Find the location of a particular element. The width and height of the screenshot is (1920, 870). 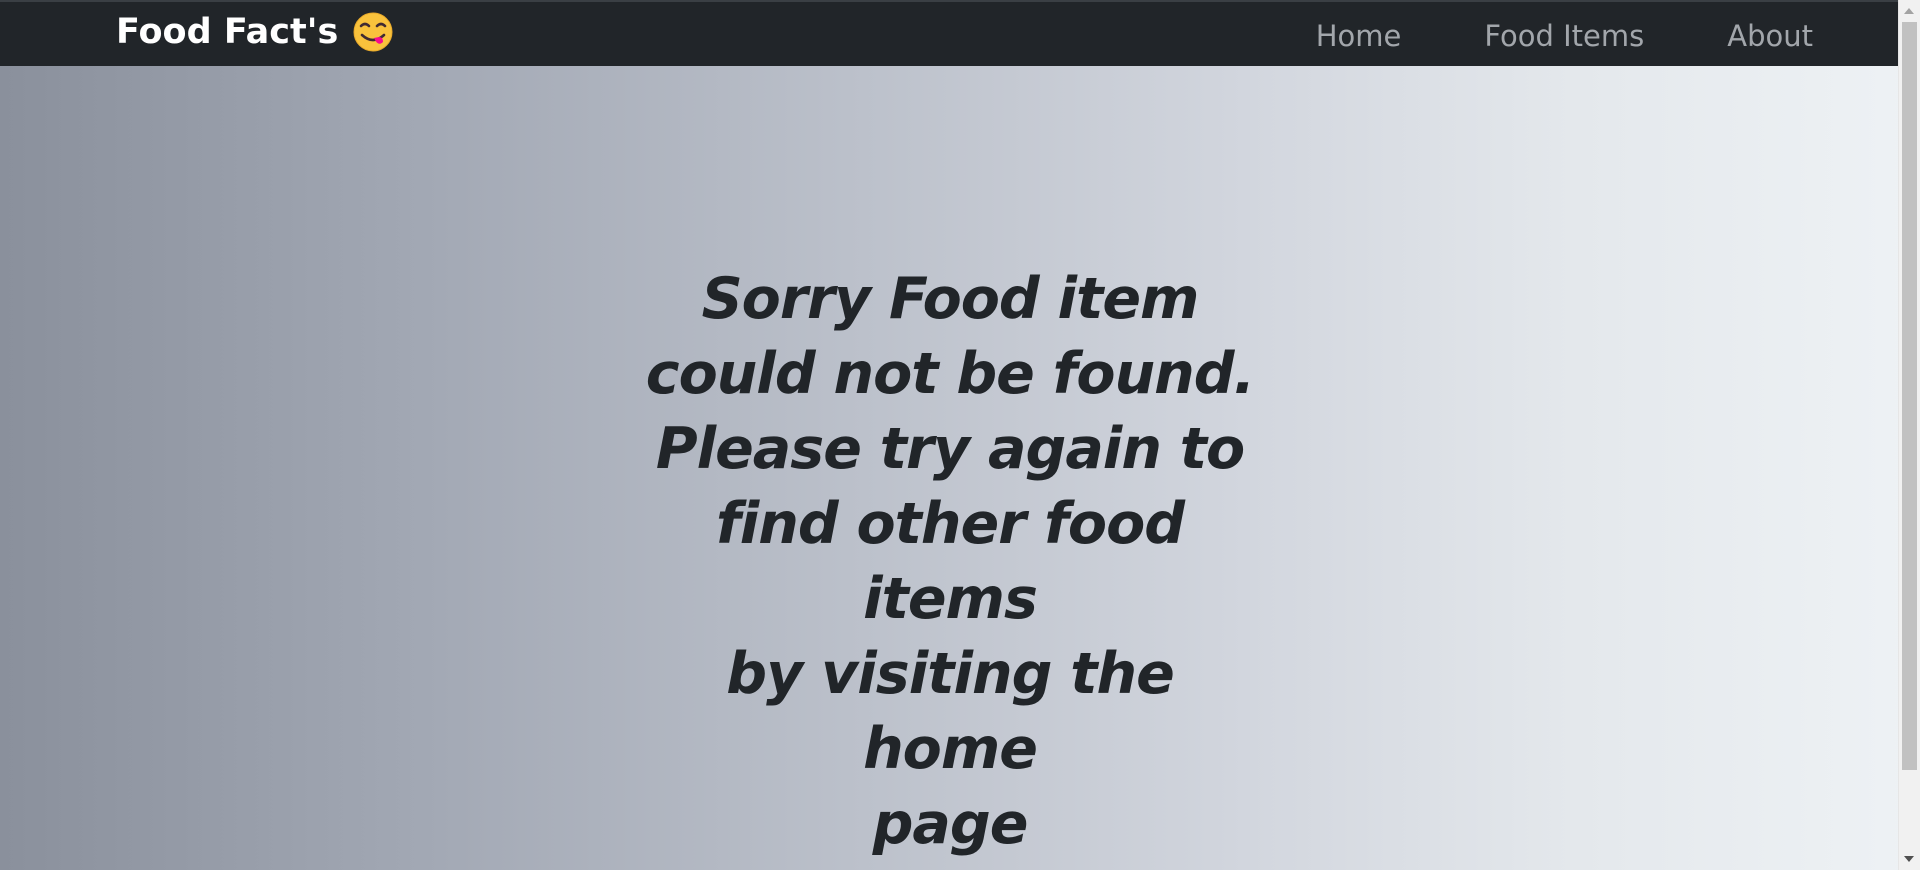

scroll-up-arrow-icon is located at coordinates (1909, 11).